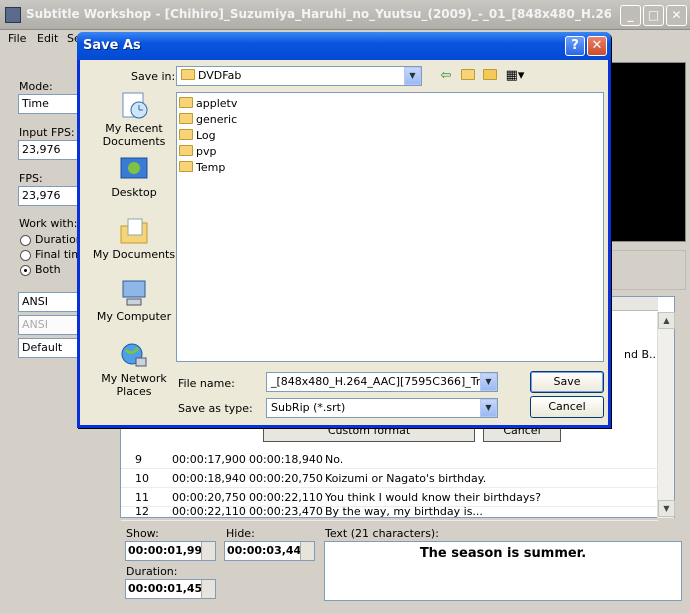 The image size is (690, 614). I want to click on hide-label: Hide:, so click(240, 533).